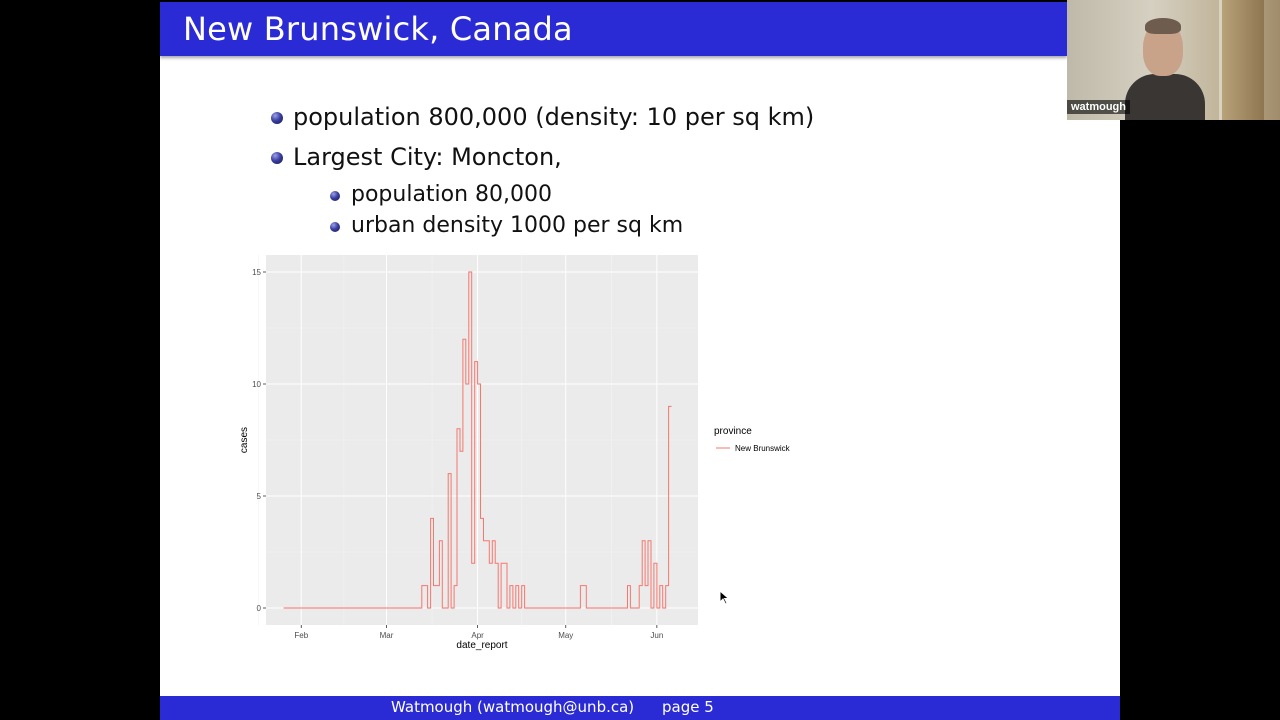 This screenshot has width=1280, height=720. I want to click on y-tick-label: 15, so click(256, 272).